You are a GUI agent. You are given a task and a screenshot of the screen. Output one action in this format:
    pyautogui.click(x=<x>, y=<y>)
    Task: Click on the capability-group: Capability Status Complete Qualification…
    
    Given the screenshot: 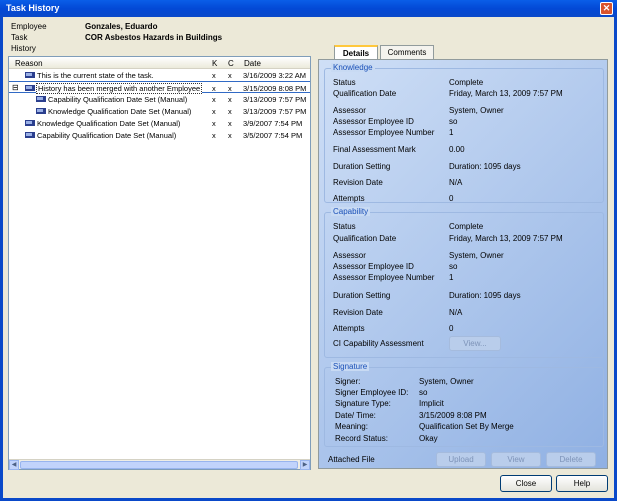 What is the action you would take?
    pyautogui.click(x=464, y=282)
    